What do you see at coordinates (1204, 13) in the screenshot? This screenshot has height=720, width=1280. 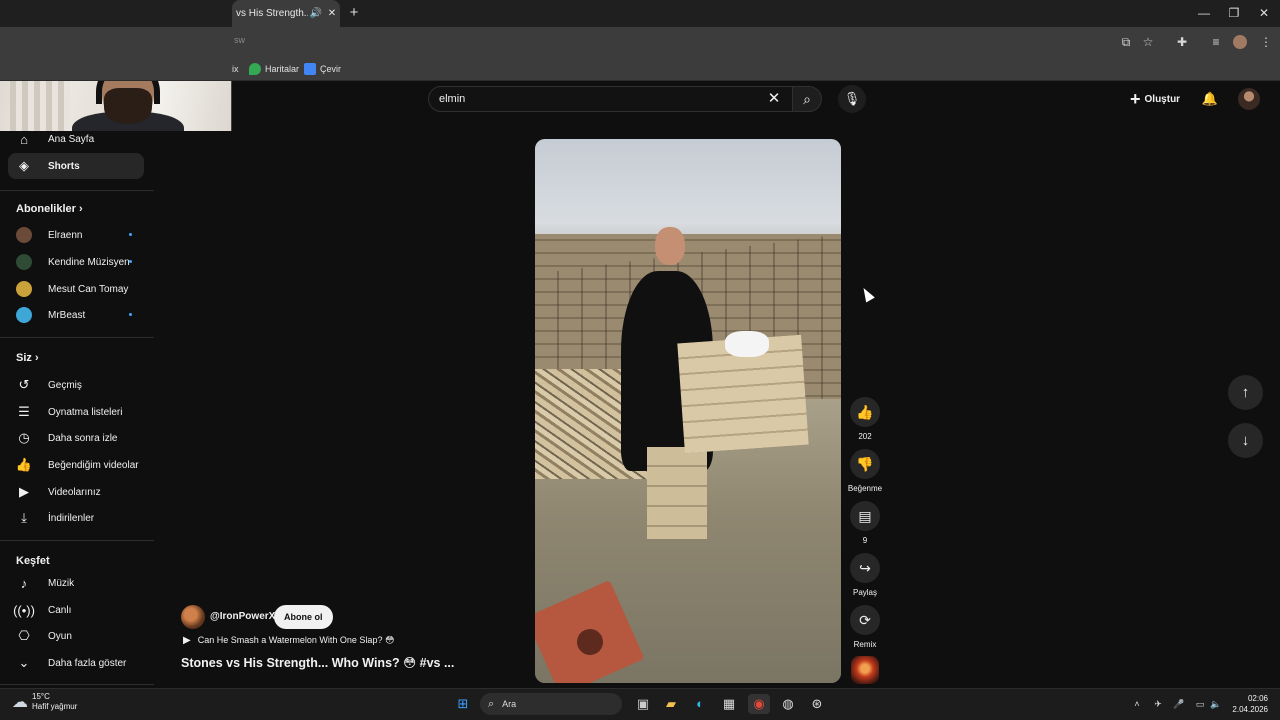 I see `minimize-button: —` at bounding box center [1204, 13].